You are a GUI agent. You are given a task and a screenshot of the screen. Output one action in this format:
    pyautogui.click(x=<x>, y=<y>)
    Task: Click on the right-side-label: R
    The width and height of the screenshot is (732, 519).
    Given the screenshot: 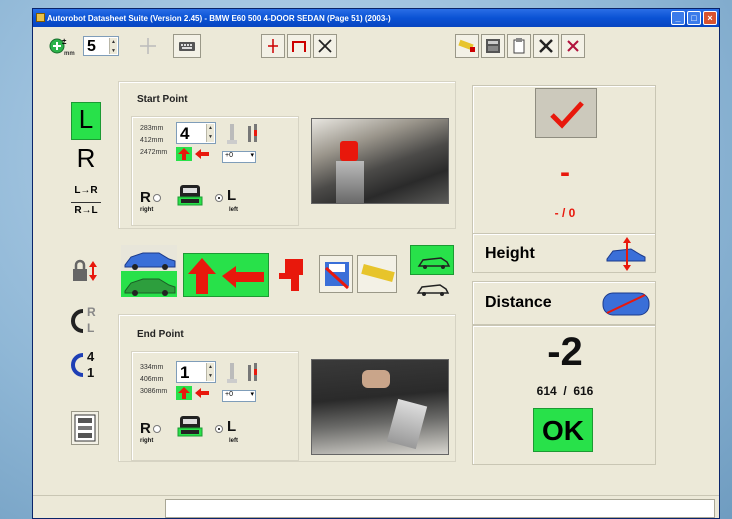 What is the action you would take?
    pyautogui.click(x=86, y=158)
    